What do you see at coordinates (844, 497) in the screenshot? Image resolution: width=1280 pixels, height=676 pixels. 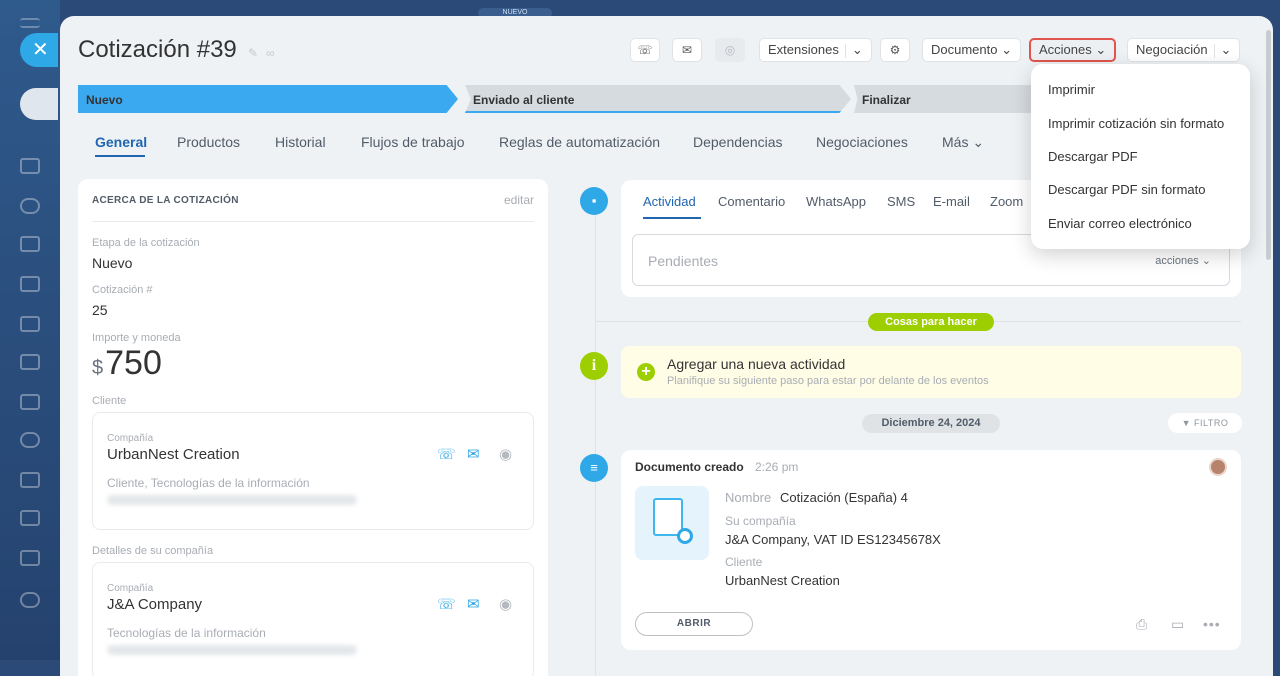 I see `doc-name-value: Cotización (España) 4` at bounding box center [844, 497].